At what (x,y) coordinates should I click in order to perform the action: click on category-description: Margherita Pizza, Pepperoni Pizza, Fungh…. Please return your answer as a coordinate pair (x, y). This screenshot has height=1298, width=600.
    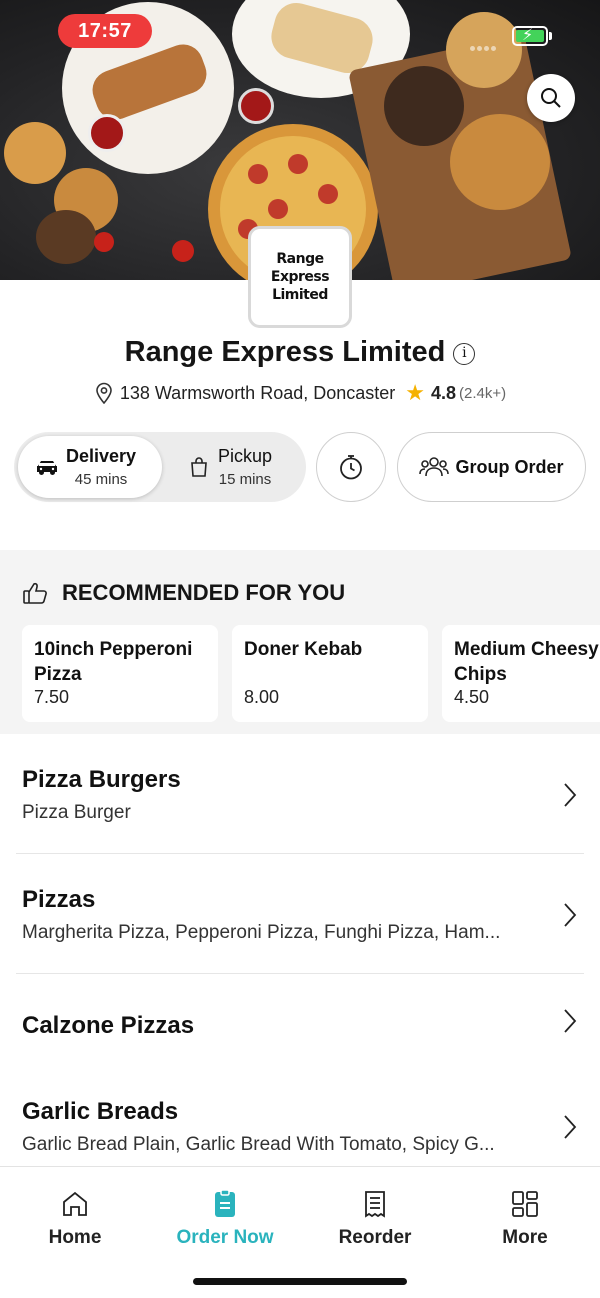
    Looking at the image, I should click on (261, 932).